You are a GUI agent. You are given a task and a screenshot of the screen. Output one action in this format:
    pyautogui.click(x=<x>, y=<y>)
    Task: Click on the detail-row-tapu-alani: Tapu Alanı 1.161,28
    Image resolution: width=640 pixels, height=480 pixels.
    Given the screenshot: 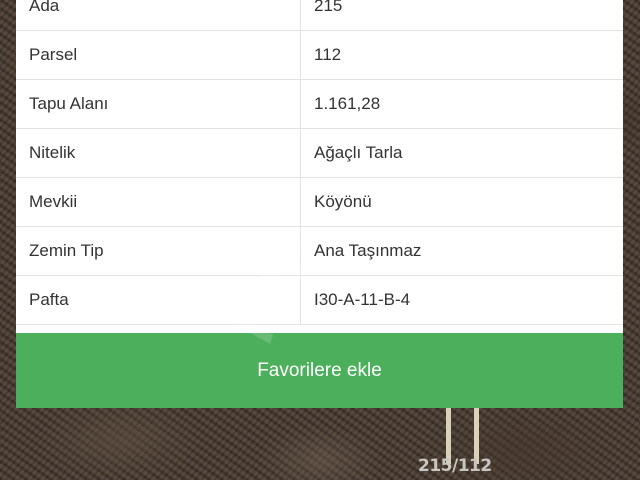 What is the action you would take?
    pyautogui.click(x=319, y=104)
    